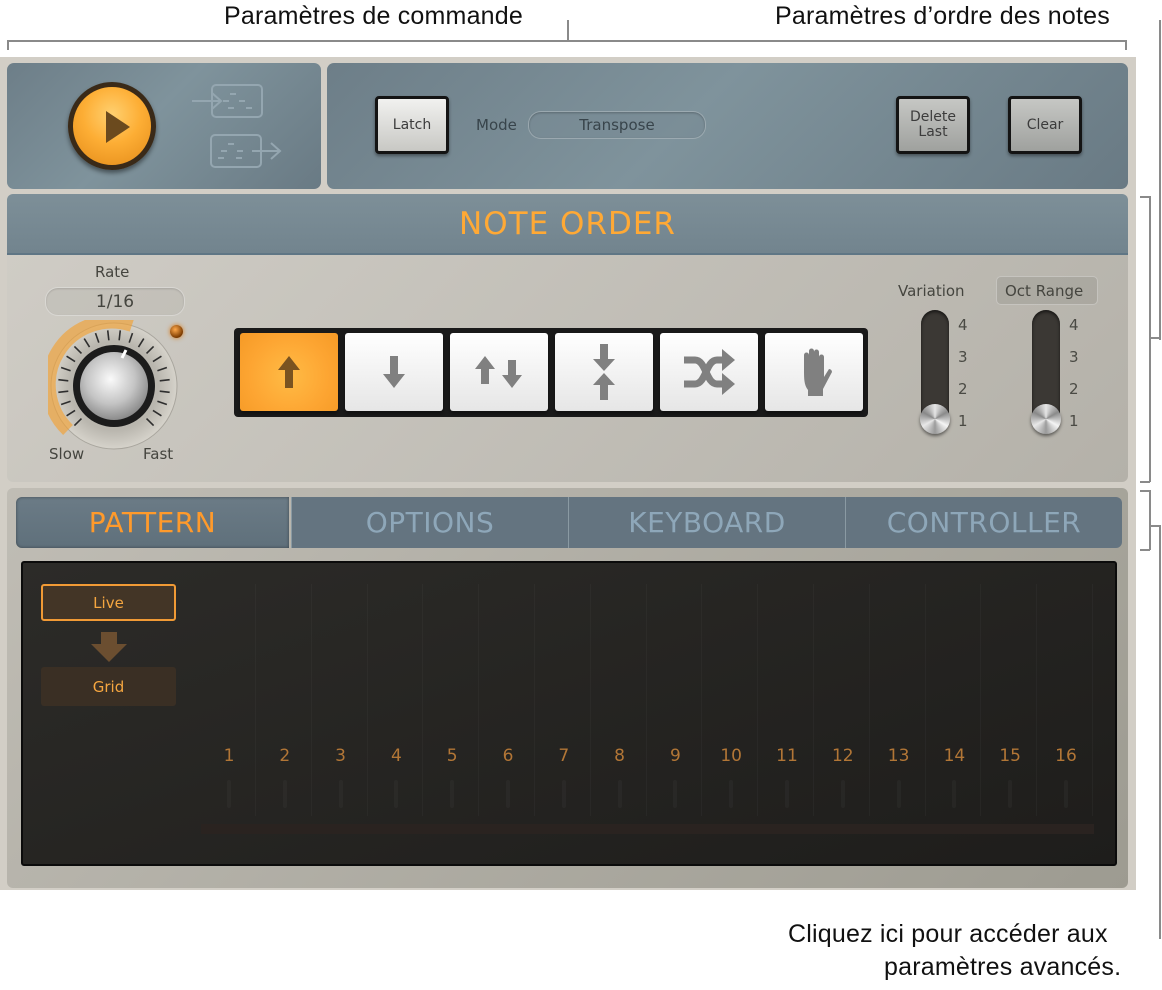 Image resolution: width=1162 pixels, height=990 pixels. Describe the element at coordinates (706, 522) in the screenshot. I see `tab-keyboard: KEYBOARD` at that location.